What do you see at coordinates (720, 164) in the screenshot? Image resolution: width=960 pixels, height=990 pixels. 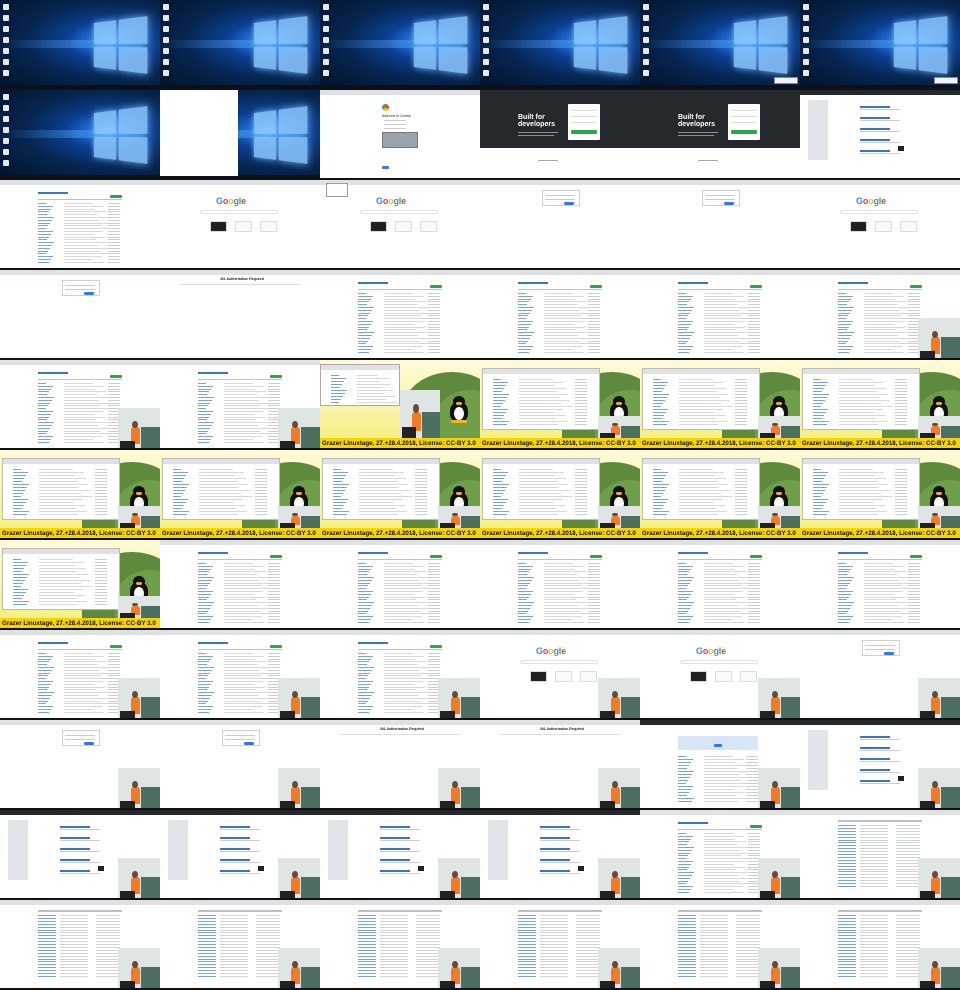 I see `footer-area` at bounding box center [720, 164].